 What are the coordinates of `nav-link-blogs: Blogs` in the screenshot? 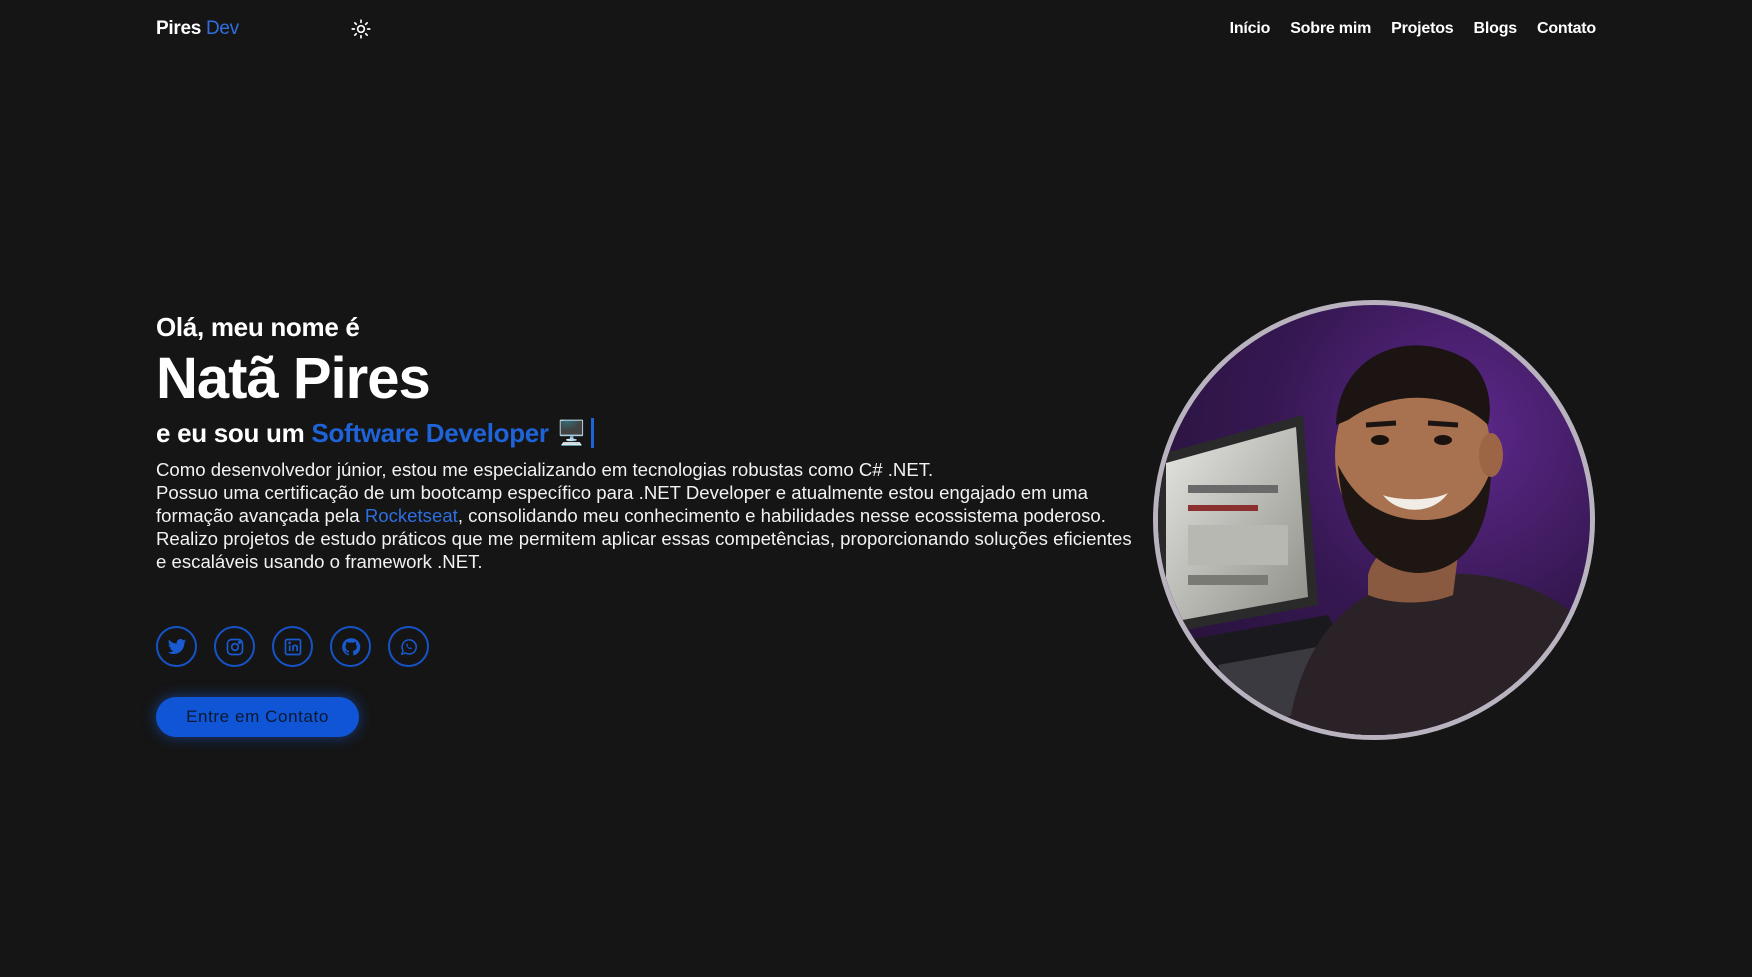 It's located at (1496, 29).